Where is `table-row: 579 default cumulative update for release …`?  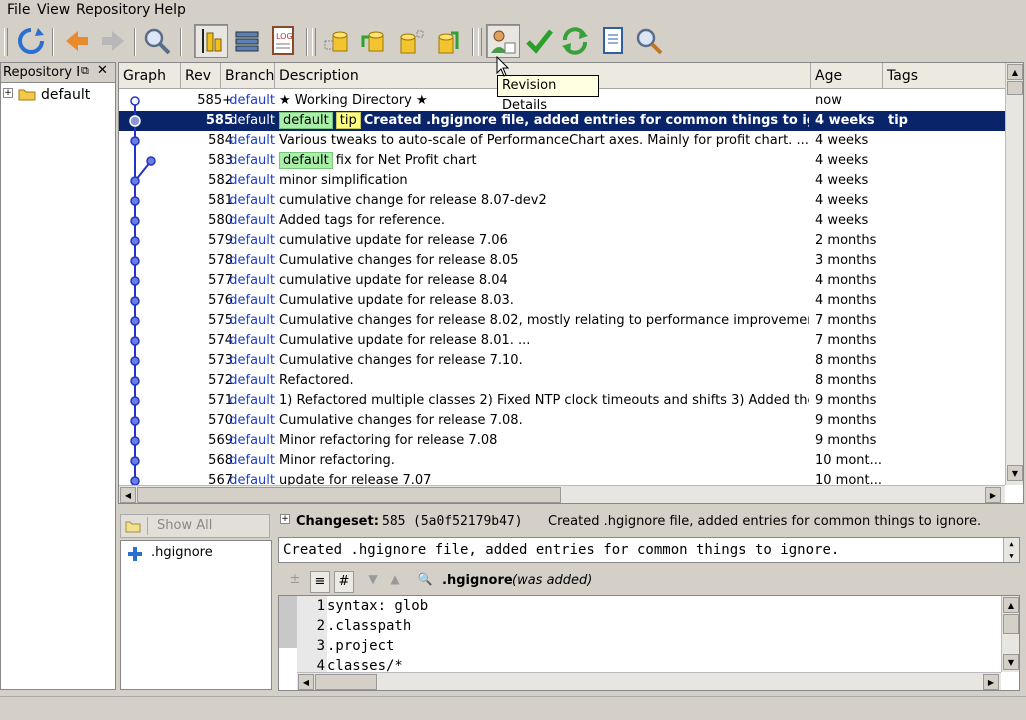
table-row: 579 default cumulative update for release … is located at coordinates (562, 241).